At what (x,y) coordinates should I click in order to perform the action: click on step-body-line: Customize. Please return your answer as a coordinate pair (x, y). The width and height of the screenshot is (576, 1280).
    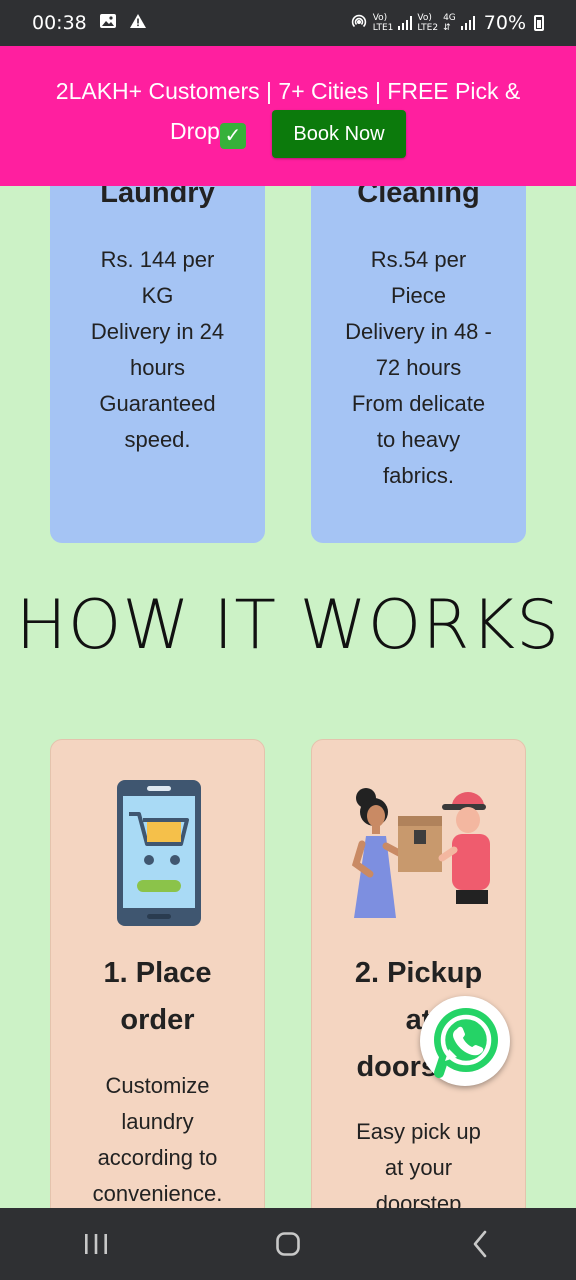
    Looking at the image, I should click on (157, 1085).